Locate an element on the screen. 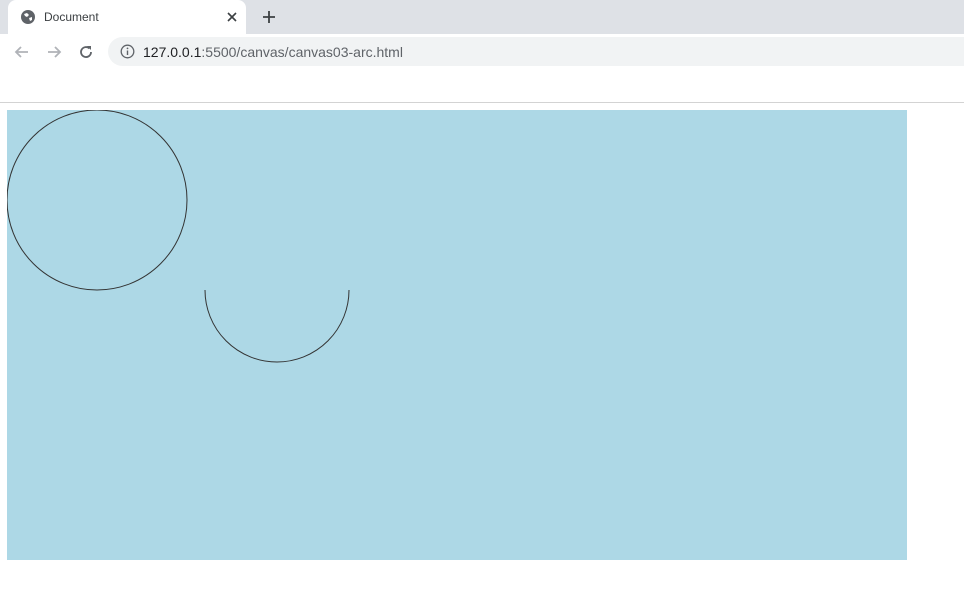  plus-icon is located at coordinates (269, 17).